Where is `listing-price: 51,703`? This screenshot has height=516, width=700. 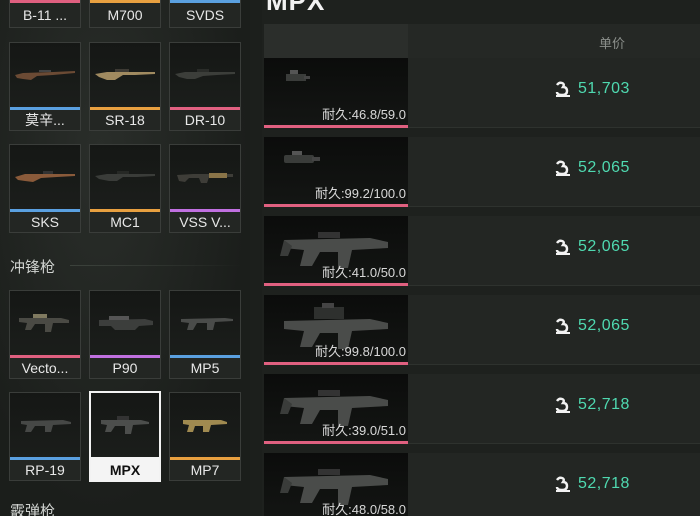
listing-price: 51,703 is located at coordinates (592, 89).